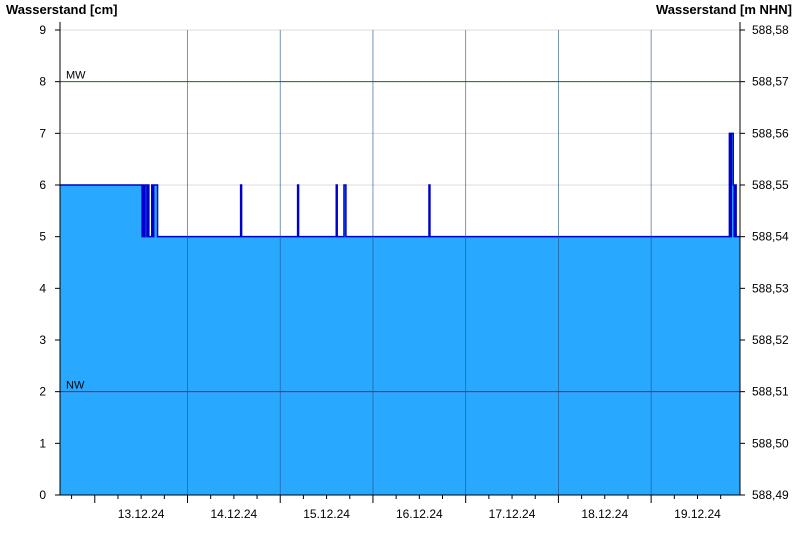 This screenshot has width=800, height=550. Describe the element at coordinates (42, 288) in the screenshot. I see `y-left-tick-label: 4` at that location.